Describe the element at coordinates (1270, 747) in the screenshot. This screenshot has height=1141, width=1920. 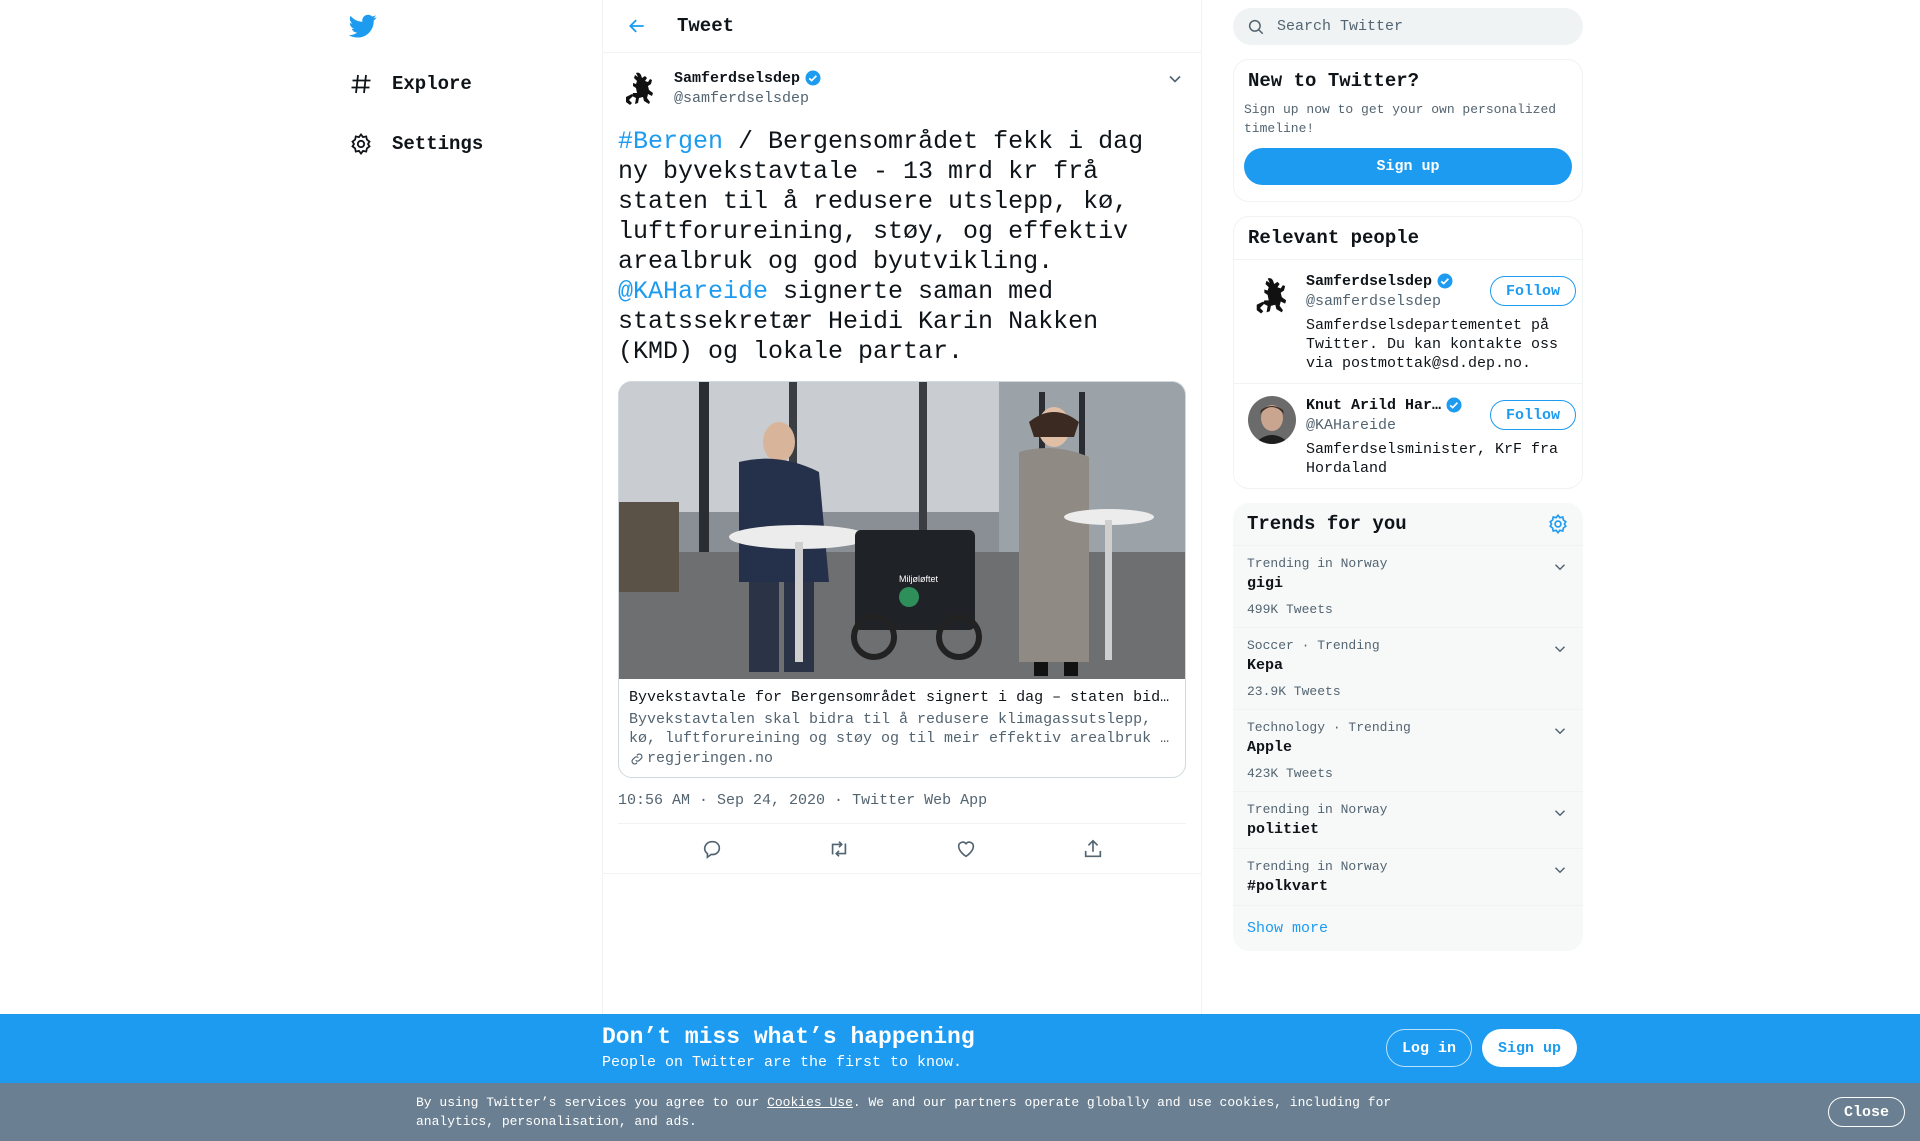
I see `trend-name: Apple` at that location.